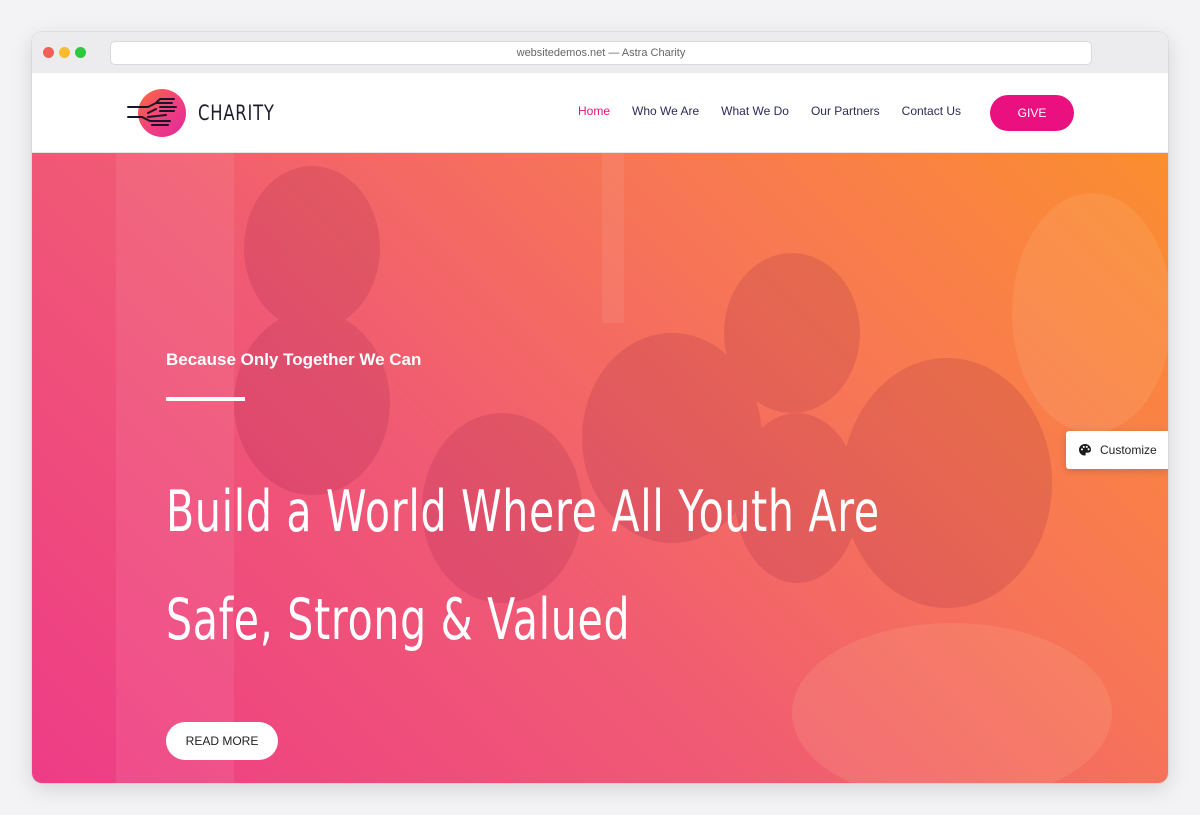 This screenshot has height=815, width=1200. What do you see at coordinates (665, 111) in the screenshot?
I see `nav-who-we-are: Who We Are` at bounding box center [665, 111].